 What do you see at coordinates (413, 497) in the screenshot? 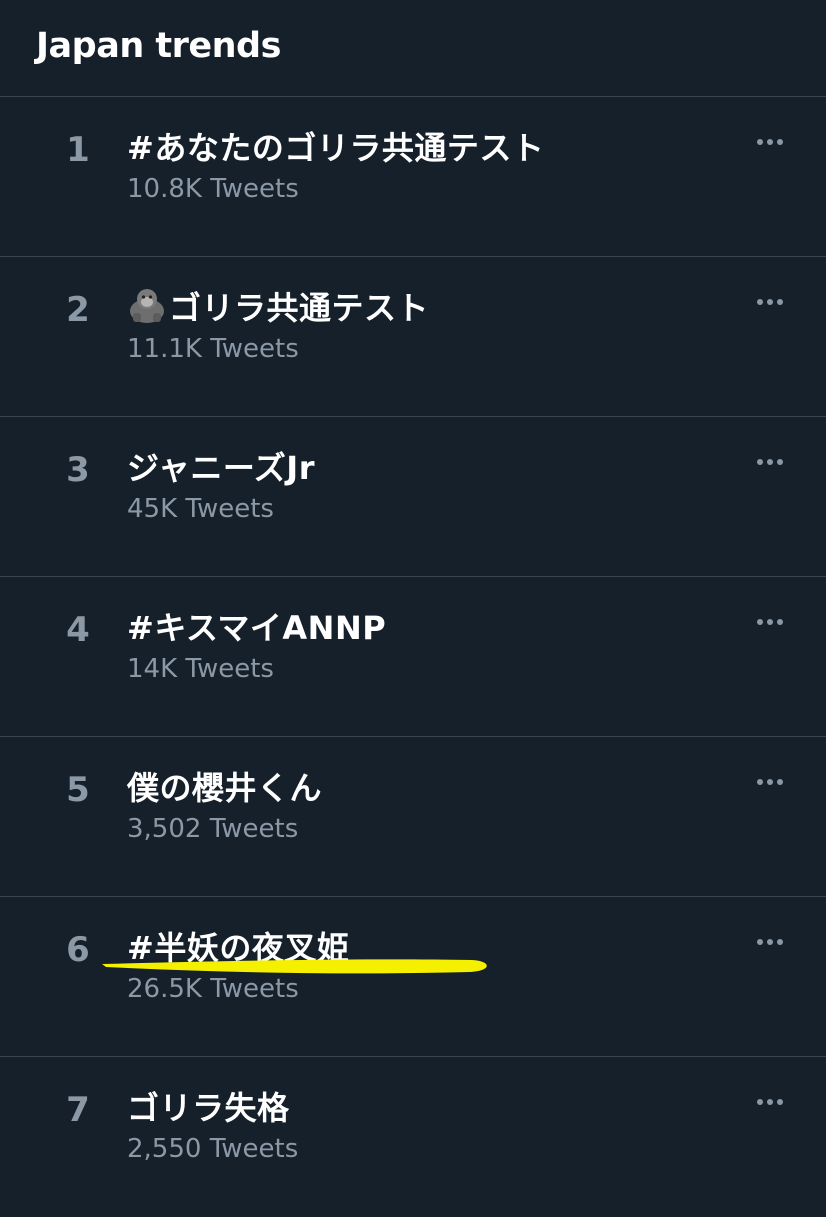
I see `trend-item-3: 3 ジャニーズJr 45K Tweets` at bounding box center [413, 497].